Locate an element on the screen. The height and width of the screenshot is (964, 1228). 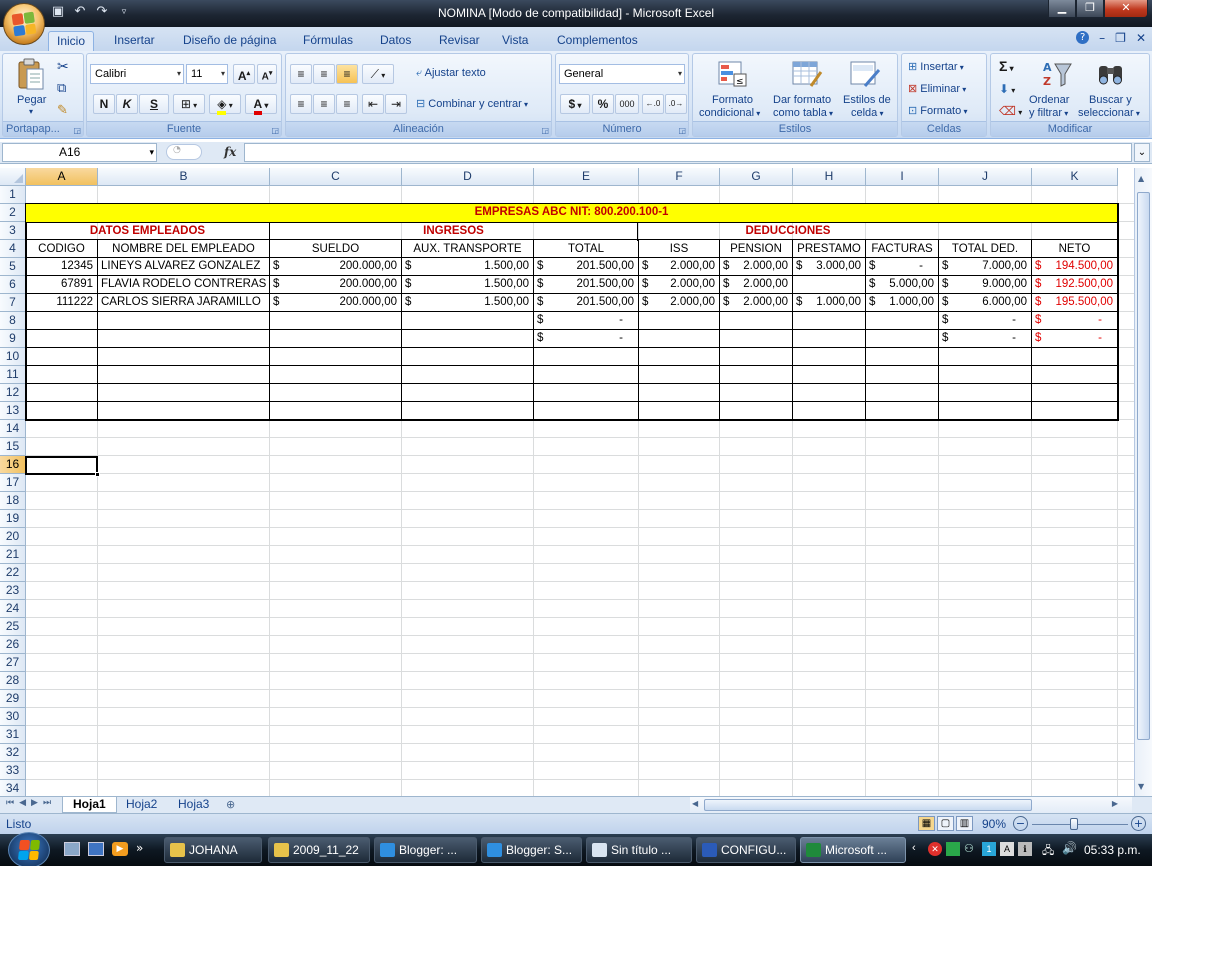
row-header-29: 29 is located at coordinates (13, 699).